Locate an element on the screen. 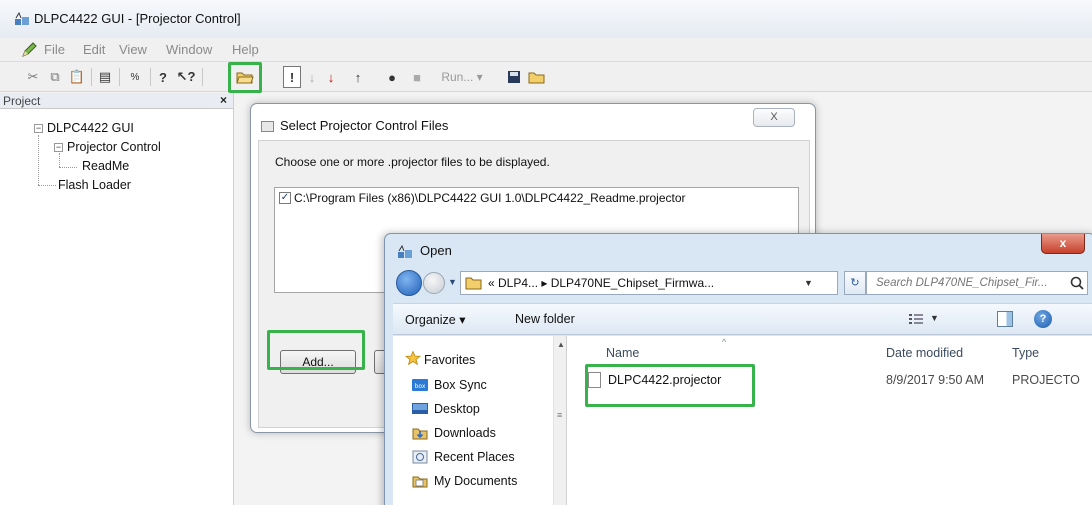 The height and width of the screenshot is (505, 1092). tree-item-readme: ReadMe is located at coordinates (105, 166).